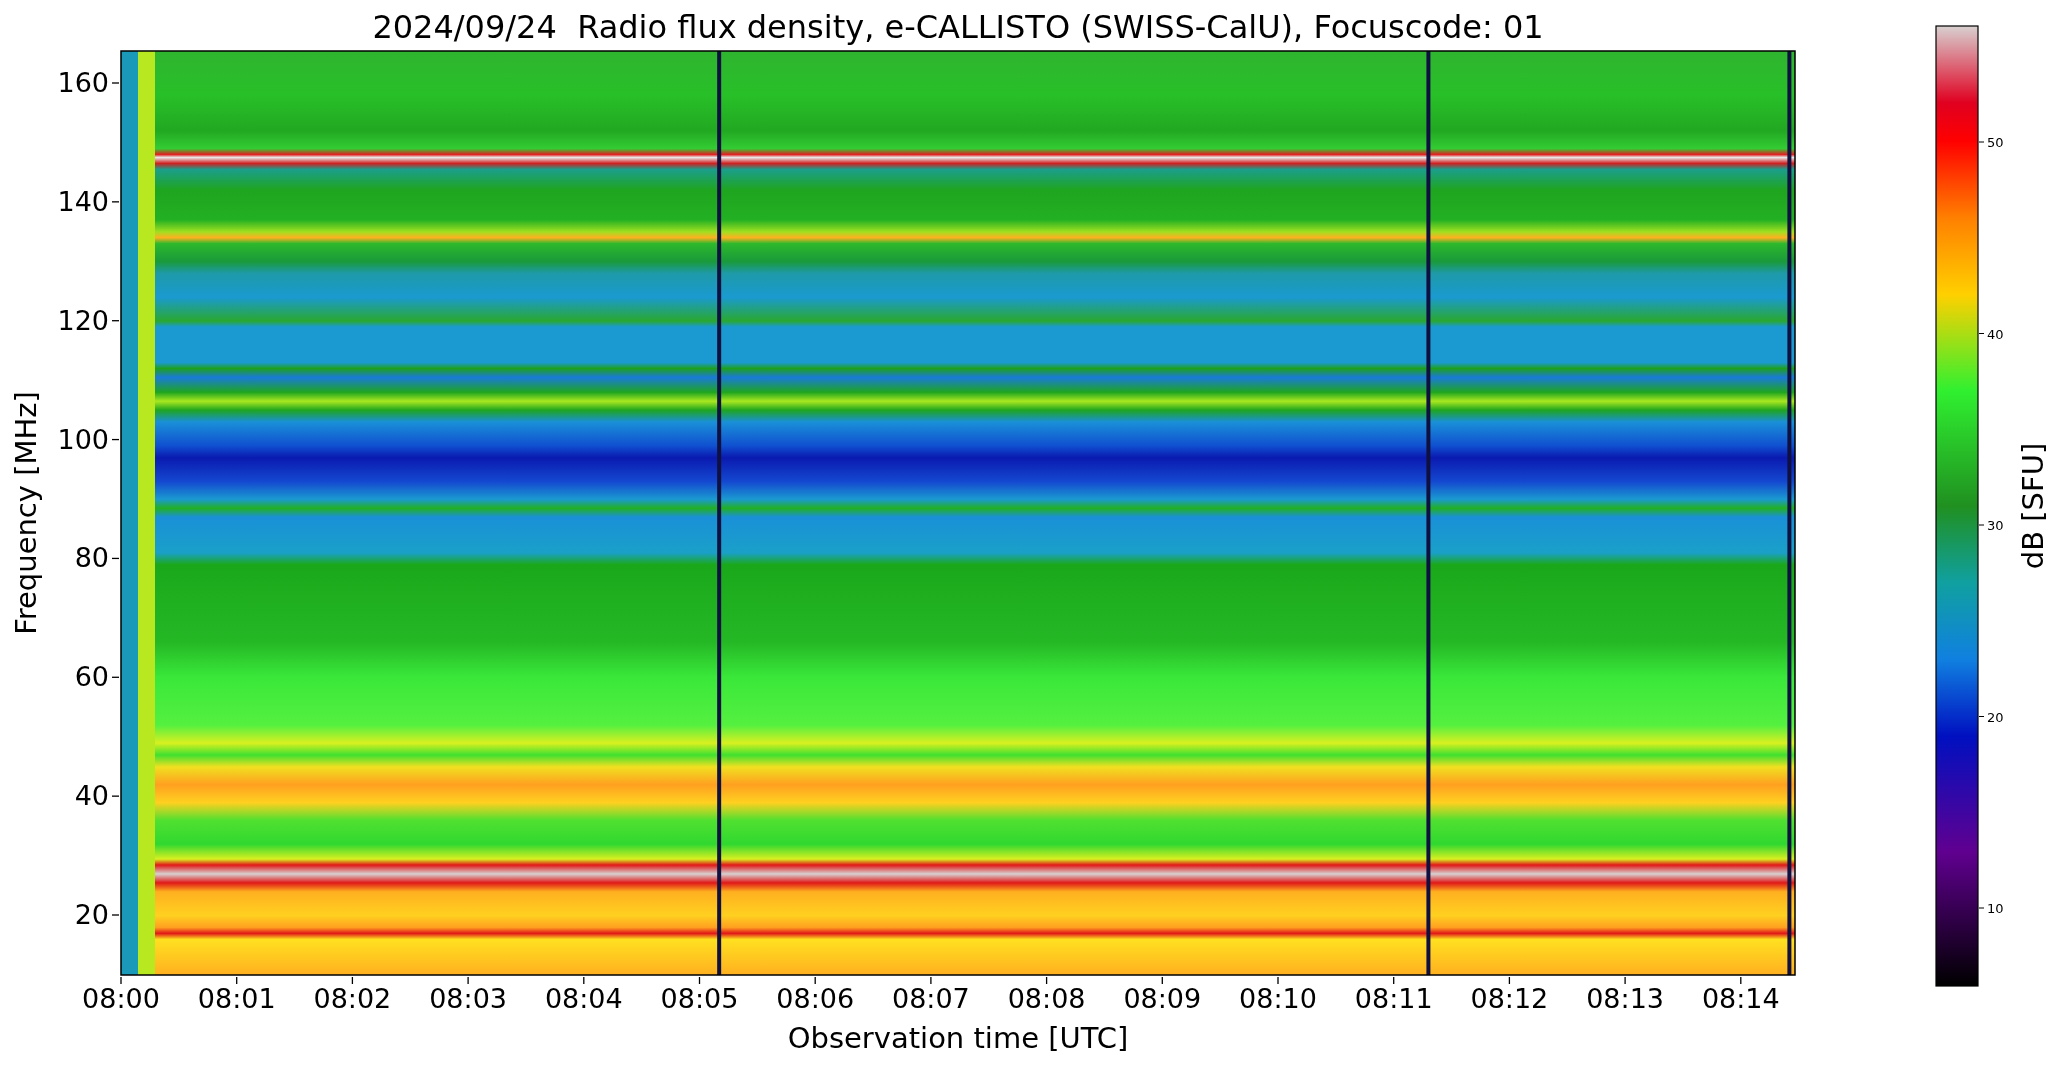 The image size is (2062, 1067). Describe the element at coordinates (931, 998) in the screenshot. I see `x-tick-label: 08:07` at that location.